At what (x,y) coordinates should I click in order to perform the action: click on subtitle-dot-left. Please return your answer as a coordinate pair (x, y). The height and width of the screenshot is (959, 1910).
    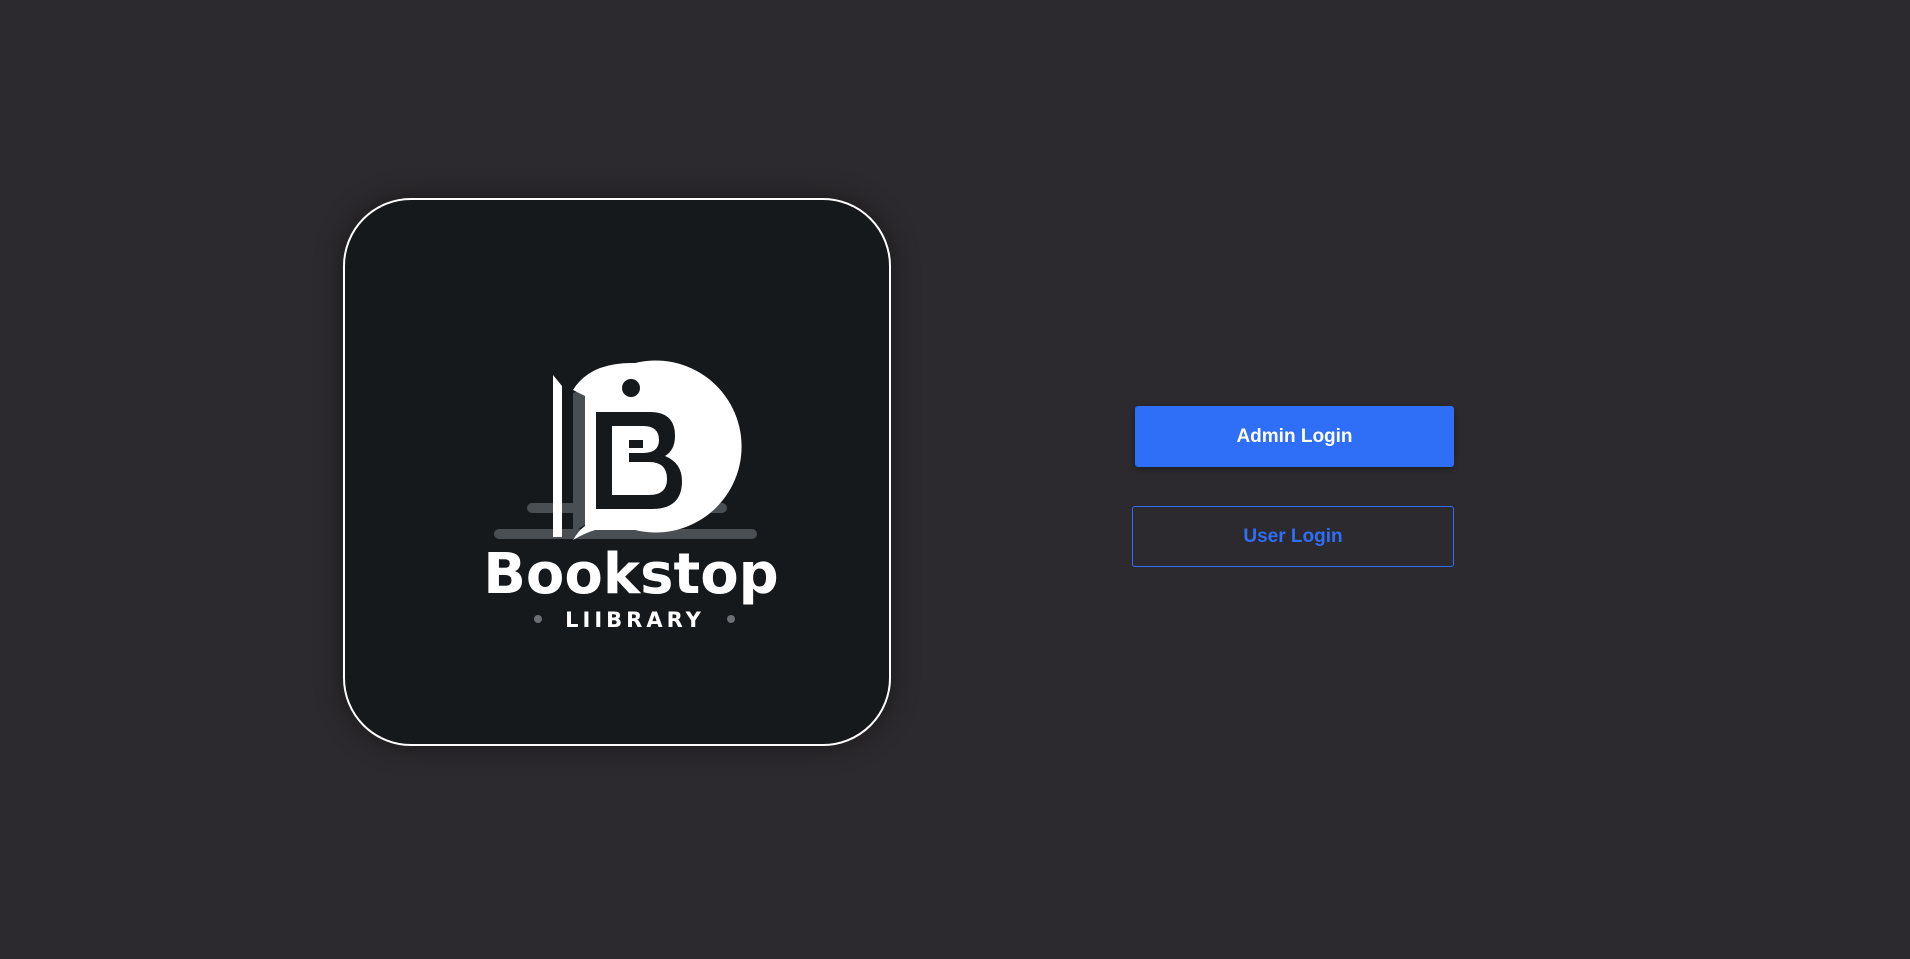
    Looking at the image, I should click on (538, 619).